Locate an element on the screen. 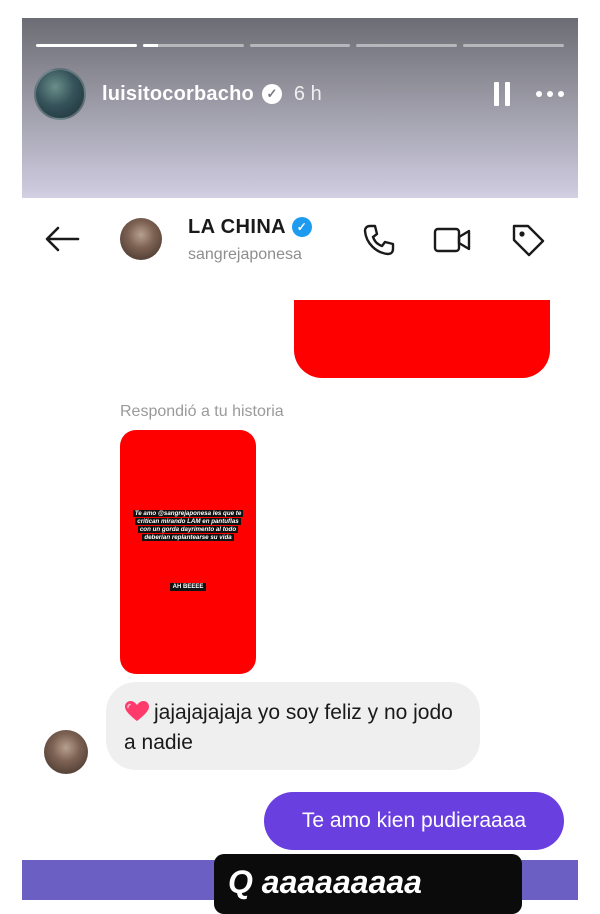 Image resolution: width=600 pixels, height=914 pixels. contact-username: sangrejaponesa is located at coordinates (245, 254).